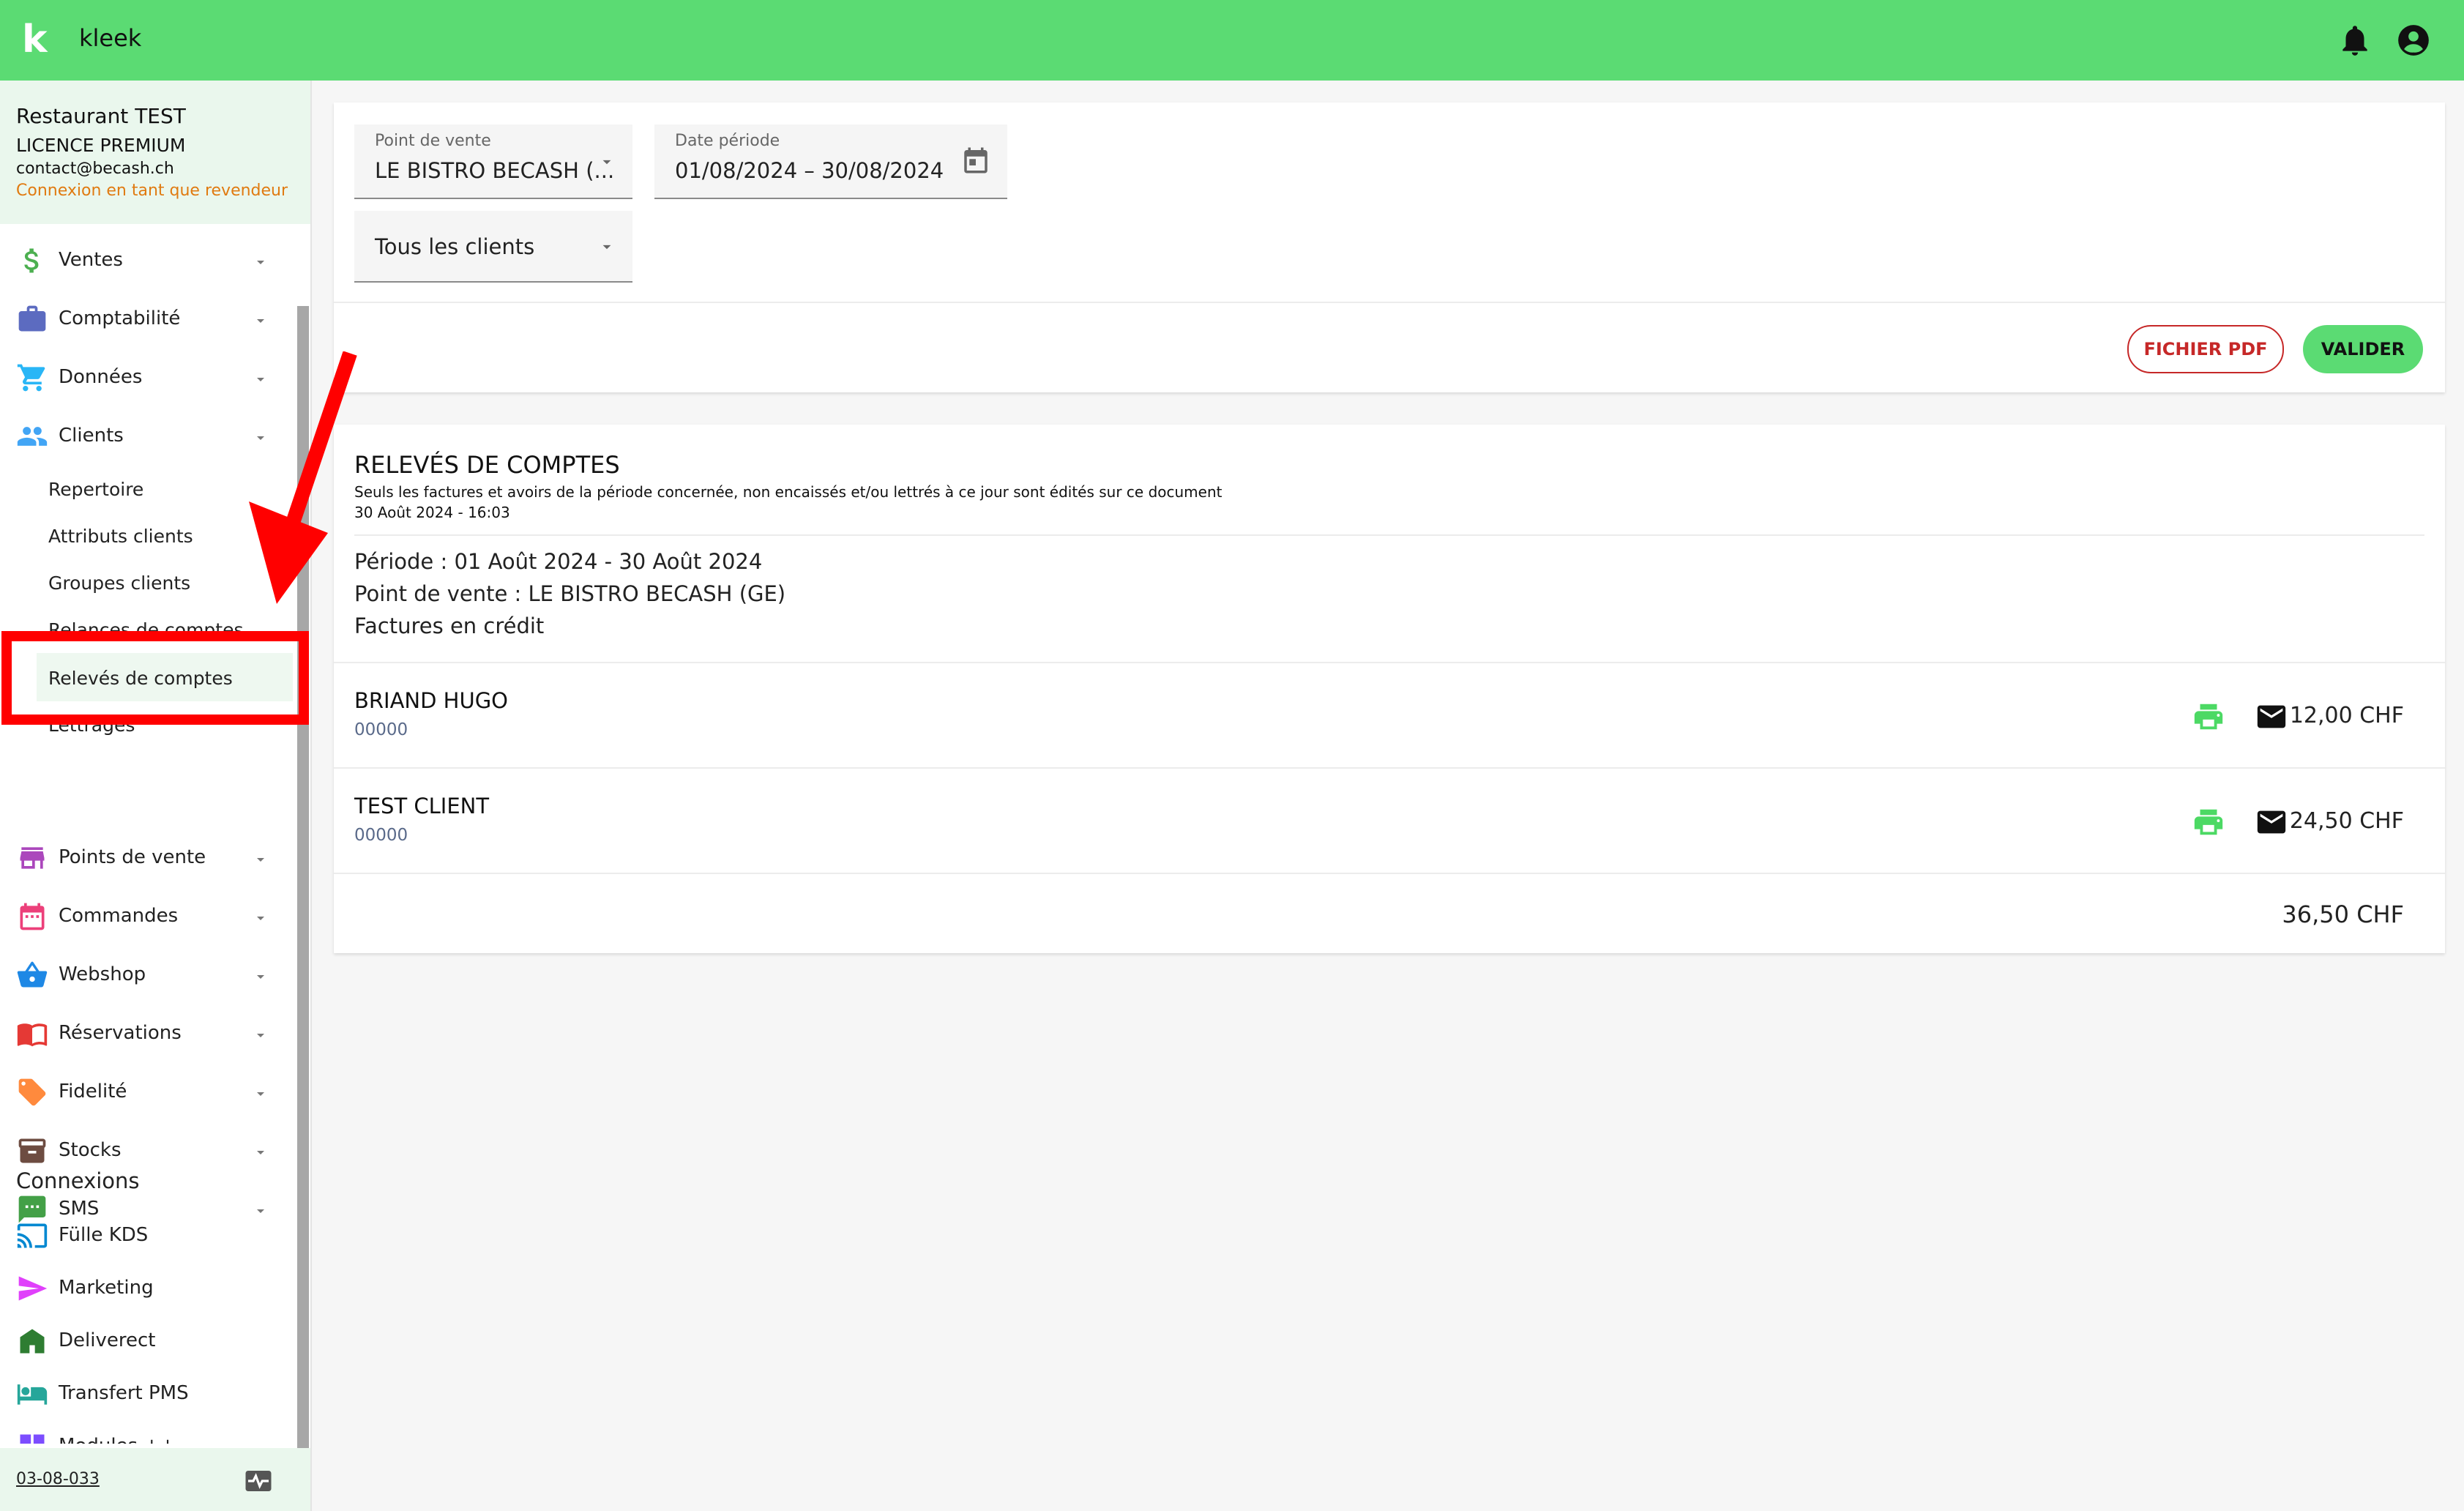  I want to click on sidebar-item-comptabilite: Comptabilité, so click(146, 319).